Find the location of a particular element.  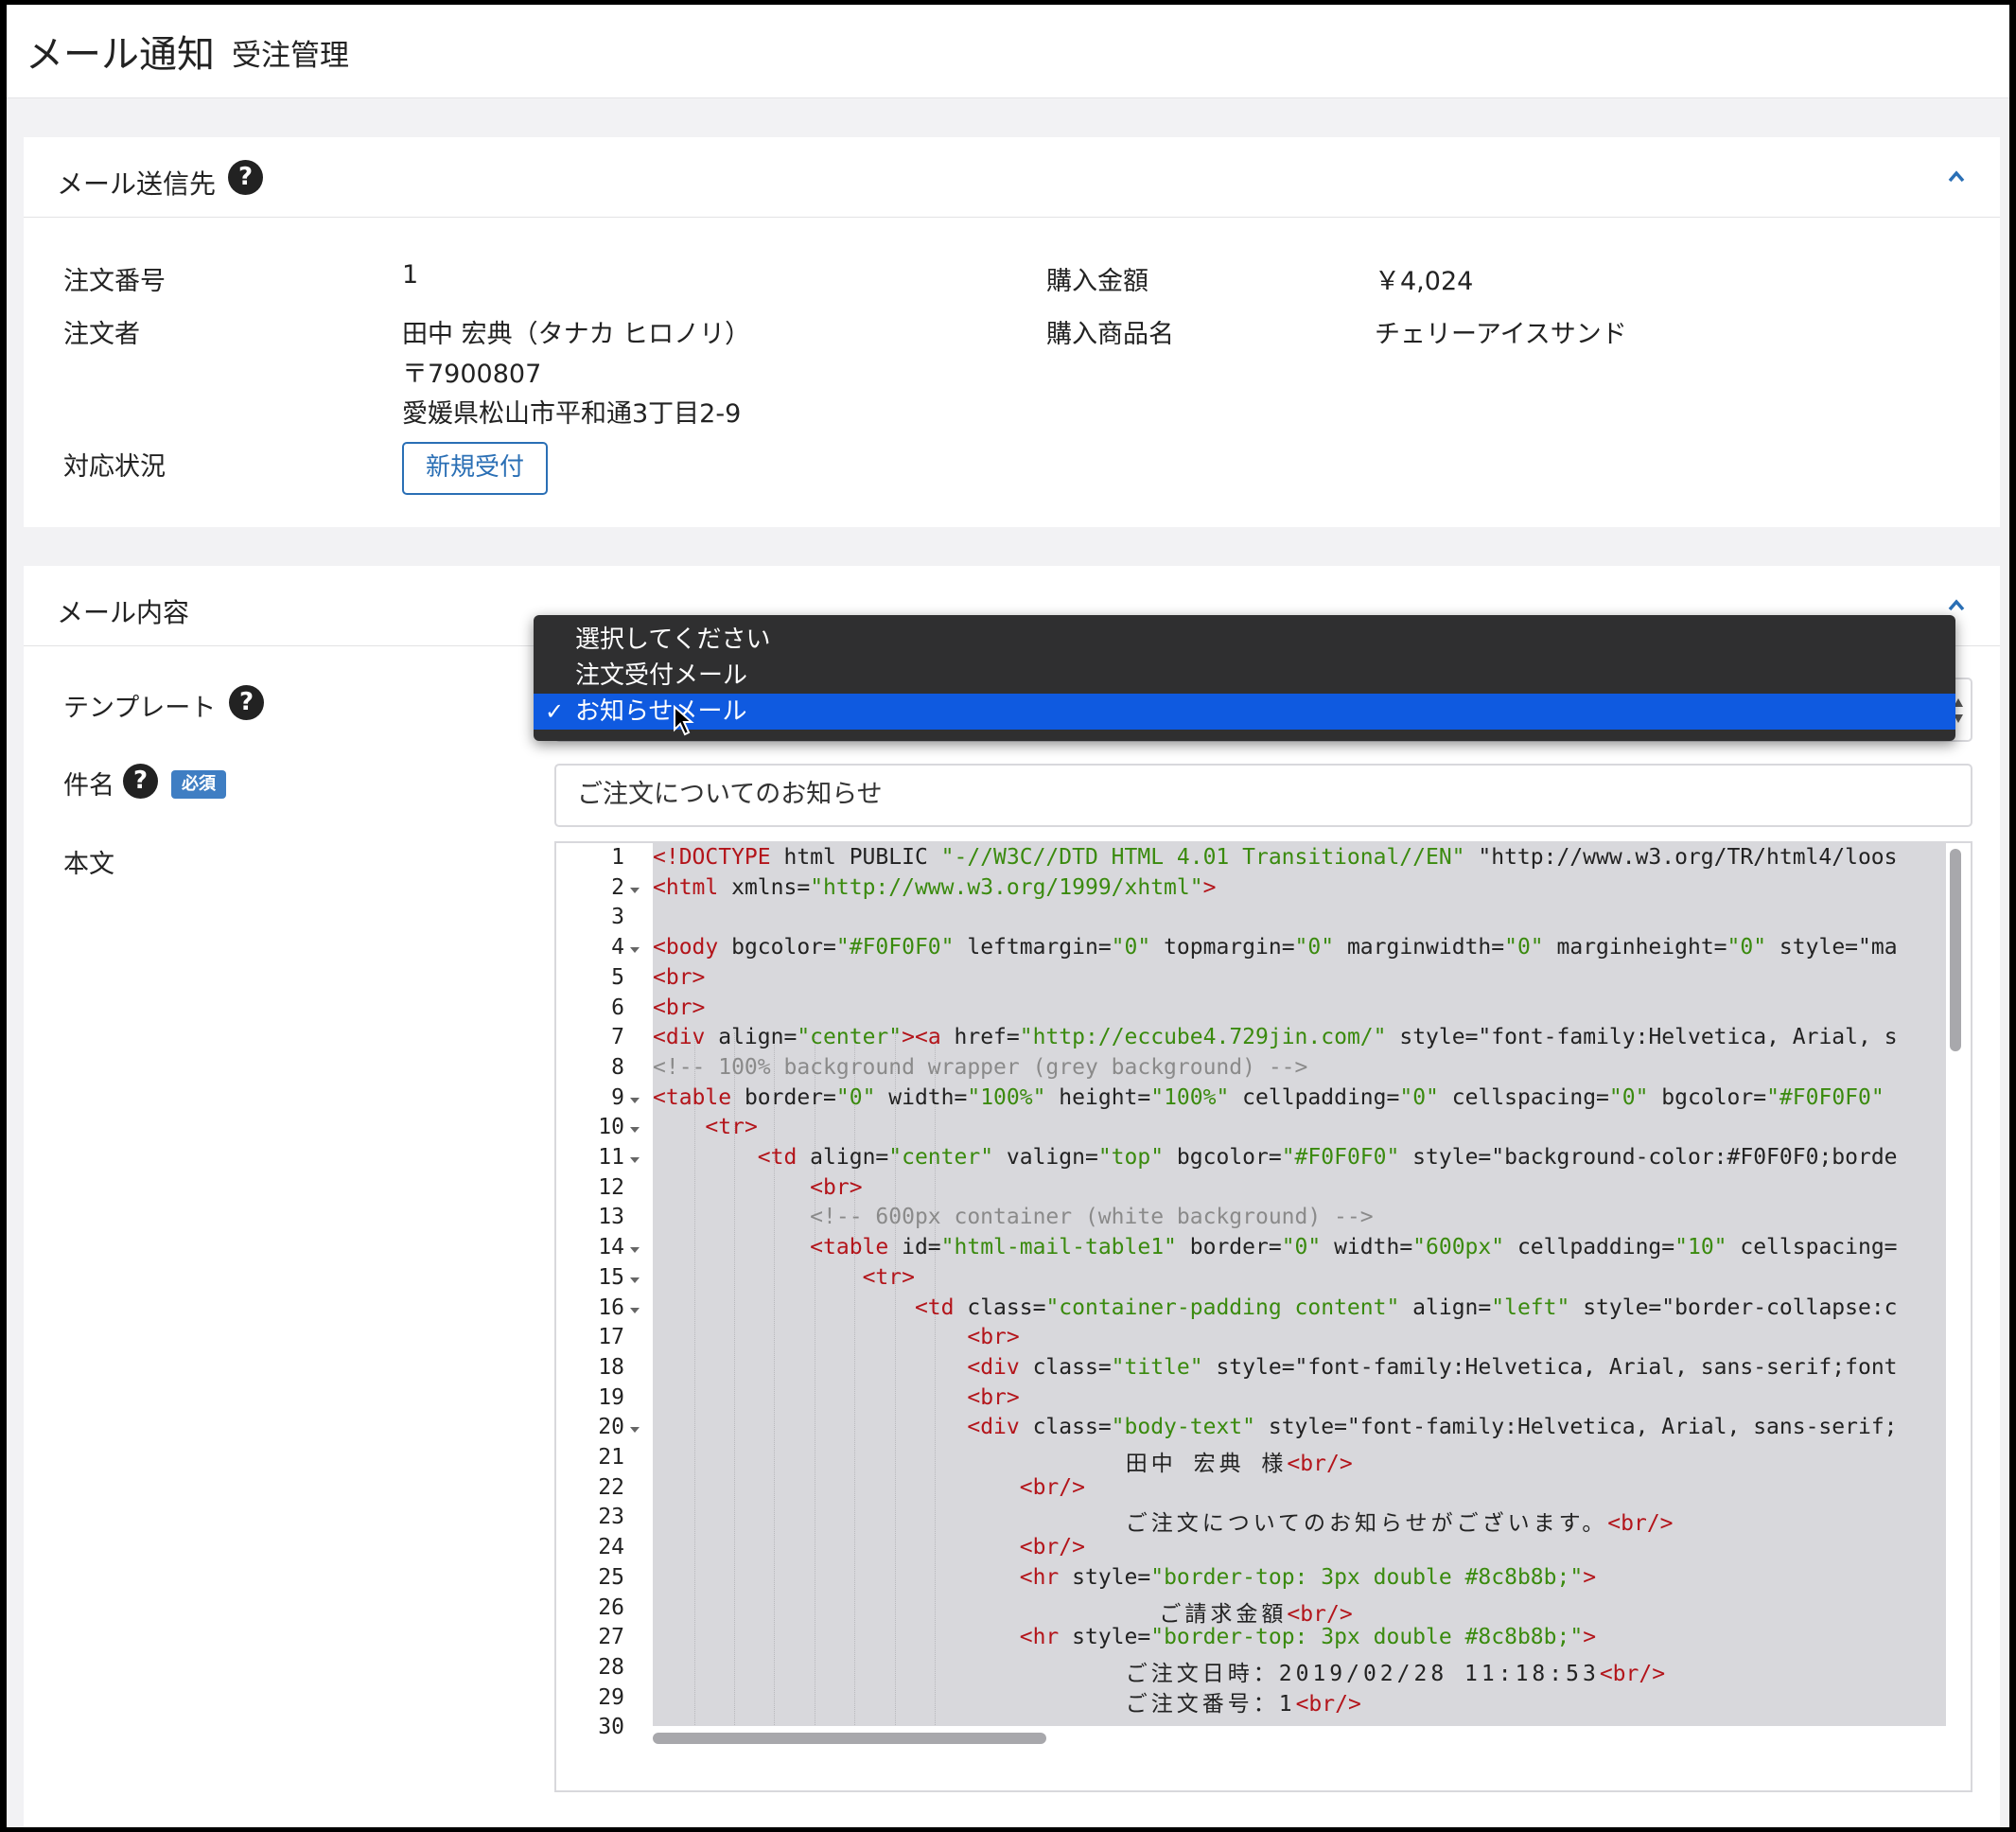

dropdown-option-label: 注文受付メール is located at coordinates (661, 675).